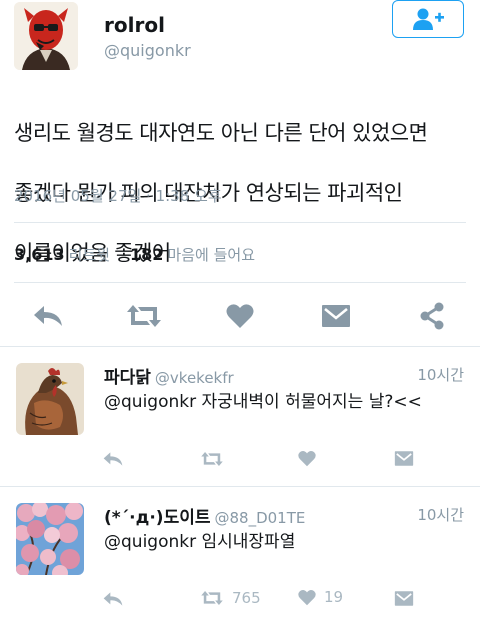 This screenshot has width=480, height=622. What do you see at coordinates (147, 50) in the screenshot?
I see `user-handle: @quigonkr` at bounding box center [147, 50].